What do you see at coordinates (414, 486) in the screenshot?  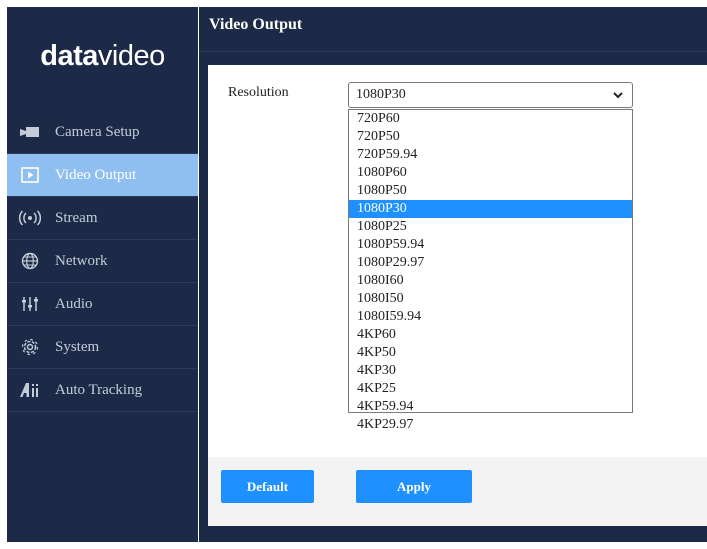 I see `apply-button: Apply` at bounding box center [414, 486].